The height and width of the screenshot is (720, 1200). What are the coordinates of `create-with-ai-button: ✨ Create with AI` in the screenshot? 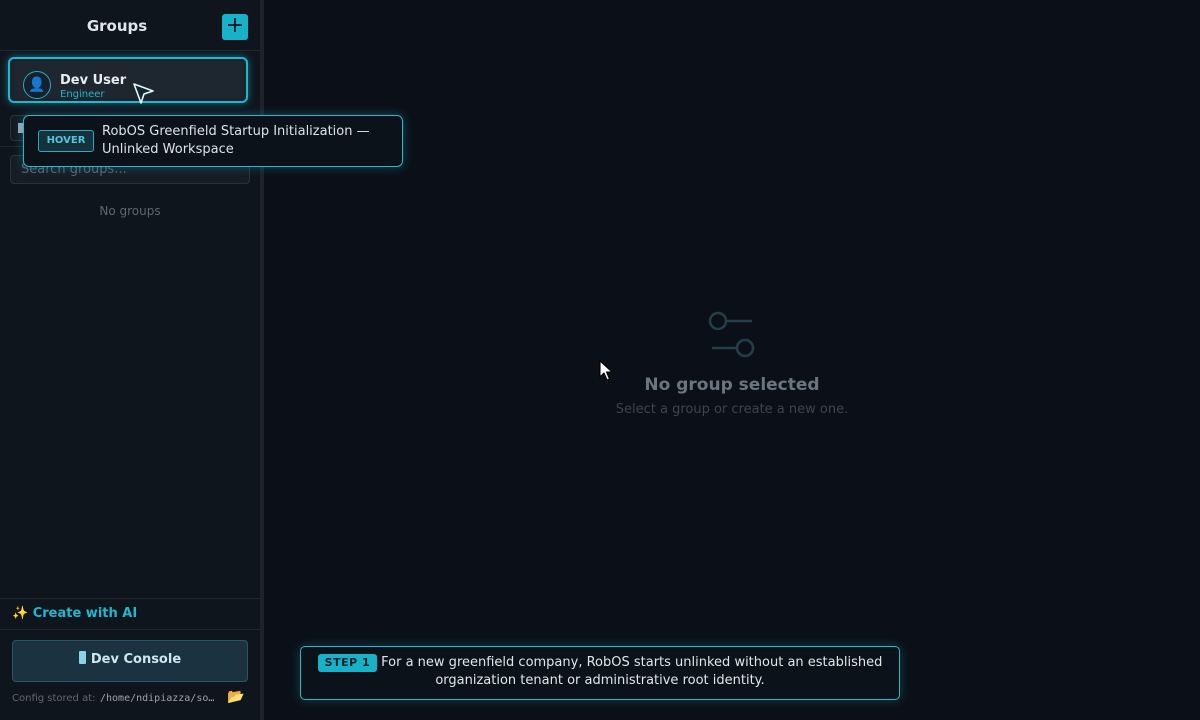 It's located at (74, 613).